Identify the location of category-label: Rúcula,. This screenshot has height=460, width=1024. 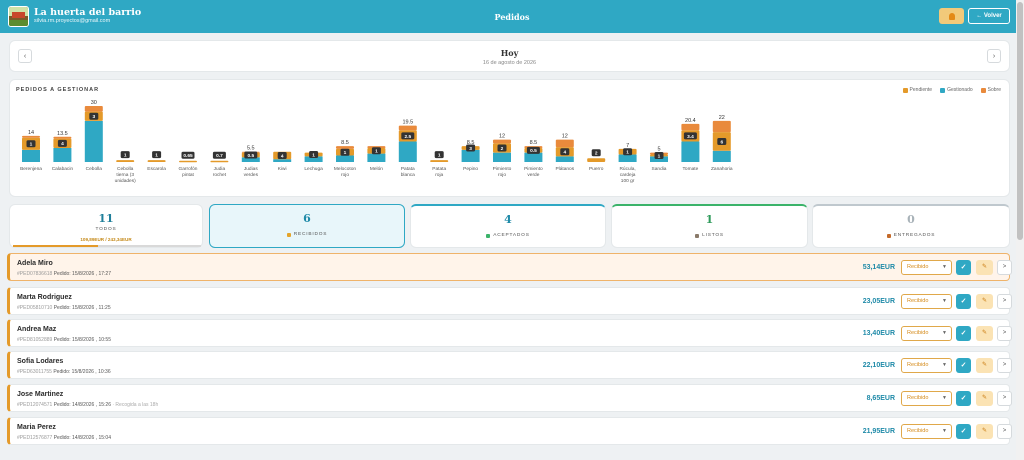
(627, 169).